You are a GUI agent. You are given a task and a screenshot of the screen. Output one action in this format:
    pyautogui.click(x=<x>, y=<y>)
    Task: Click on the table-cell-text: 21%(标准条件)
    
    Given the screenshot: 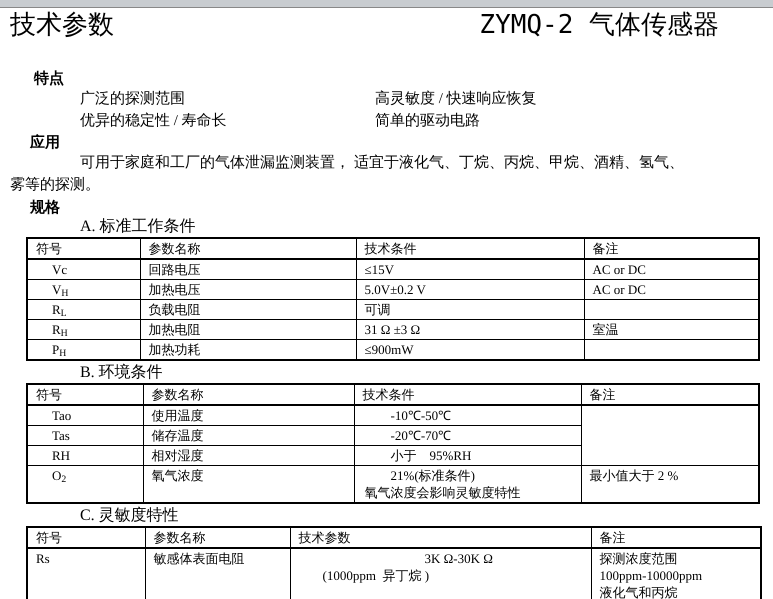 What is the action you would take?
    pyautogui.click(x=432, y=475)
    